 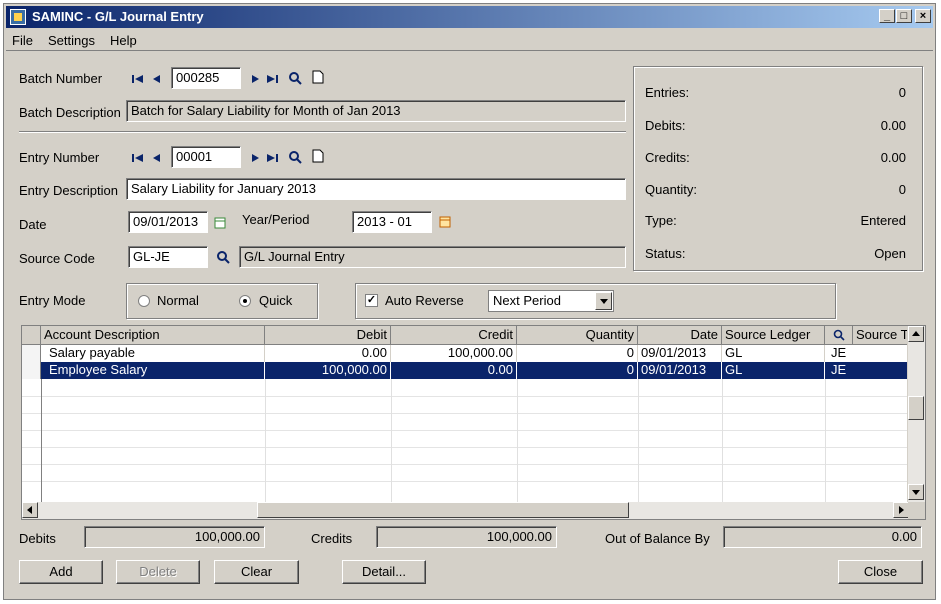 I want to click on normal-radio, so click(x=144, y=301).